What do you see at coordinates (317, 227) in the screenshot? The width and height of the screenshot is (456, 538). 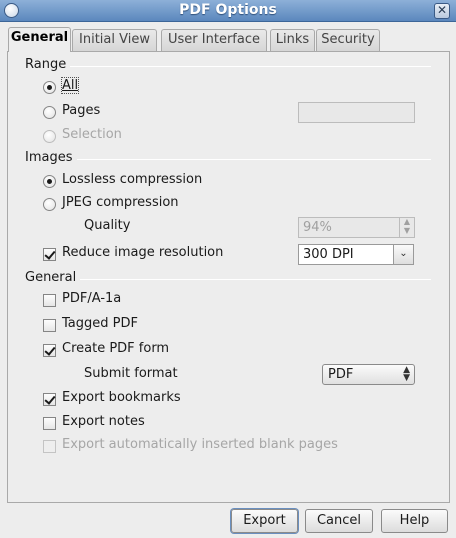 I see `quality-value: 94%` at bounding box center [317, 227].